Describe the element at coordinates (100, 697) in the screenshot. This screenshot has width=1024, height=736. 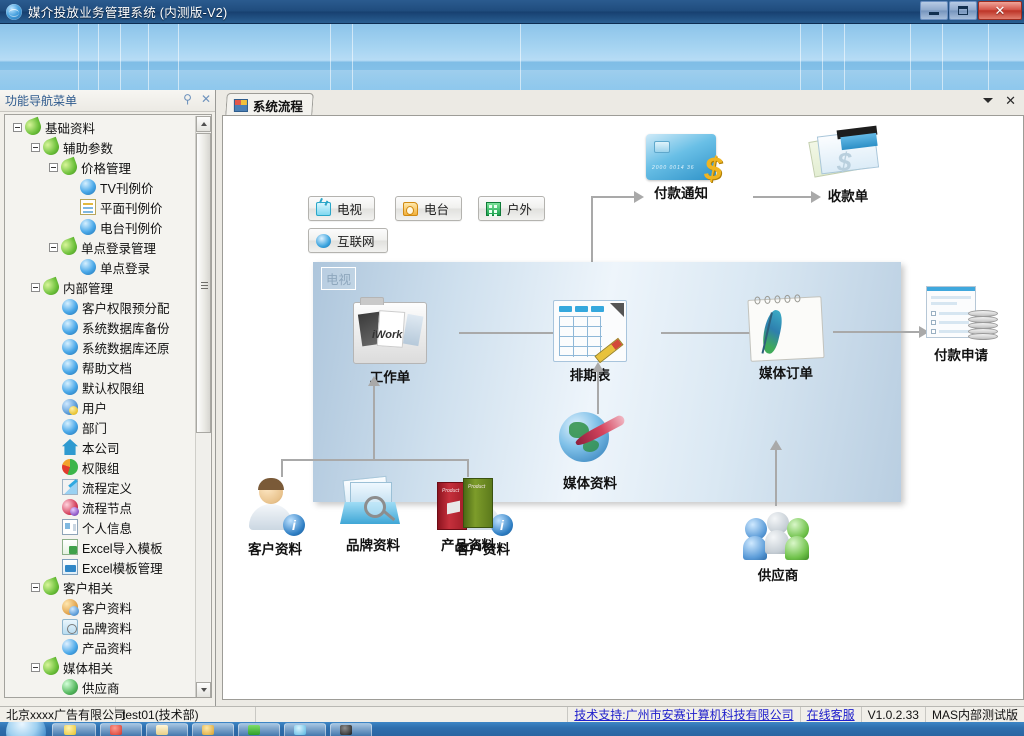
I see `tree-item: 电台频率` at that location.